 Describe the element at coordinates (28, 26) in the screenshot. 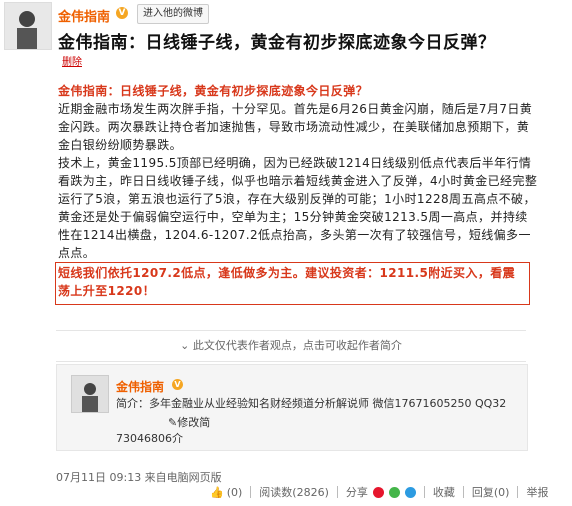

I see `author-avatar` at that location.